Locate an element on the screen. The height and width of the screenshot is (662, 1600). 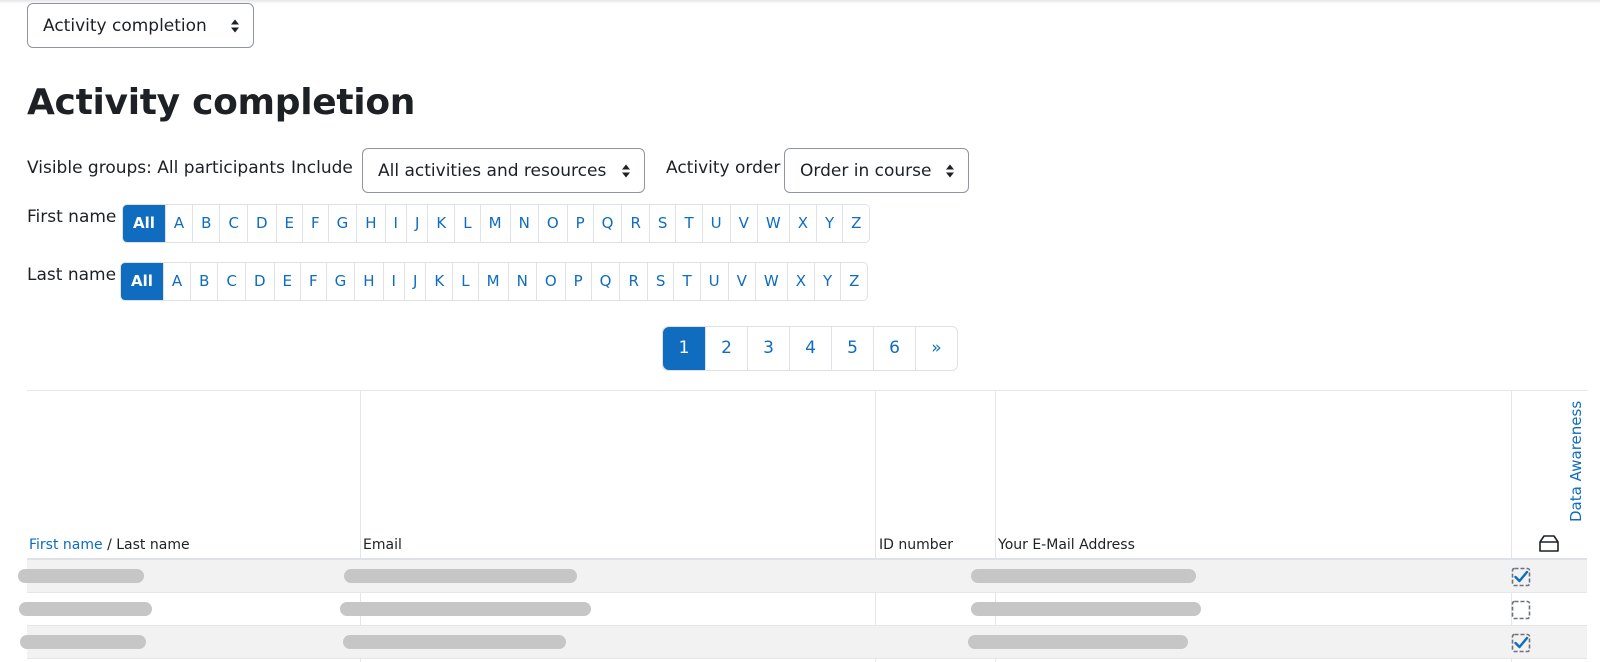
activity-order-select: Order in course is located at coordinates (876, 170).